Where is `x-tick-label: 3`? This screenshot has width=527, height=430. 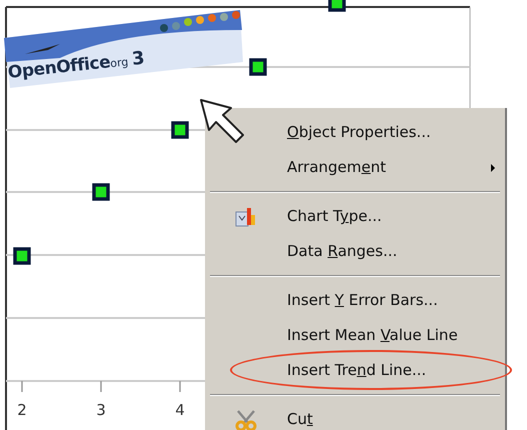
x-tick-label: 3 is located at coordinates (101, 410).